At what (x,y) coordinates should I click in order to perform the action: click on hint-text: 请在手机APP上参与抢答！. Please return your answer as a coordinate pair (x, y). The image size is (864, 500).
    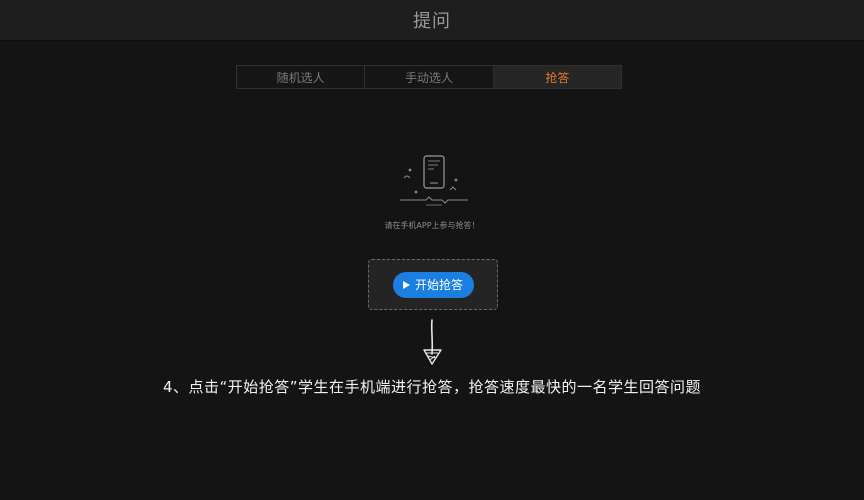
    Looking at the image, I should click on (432, 225).